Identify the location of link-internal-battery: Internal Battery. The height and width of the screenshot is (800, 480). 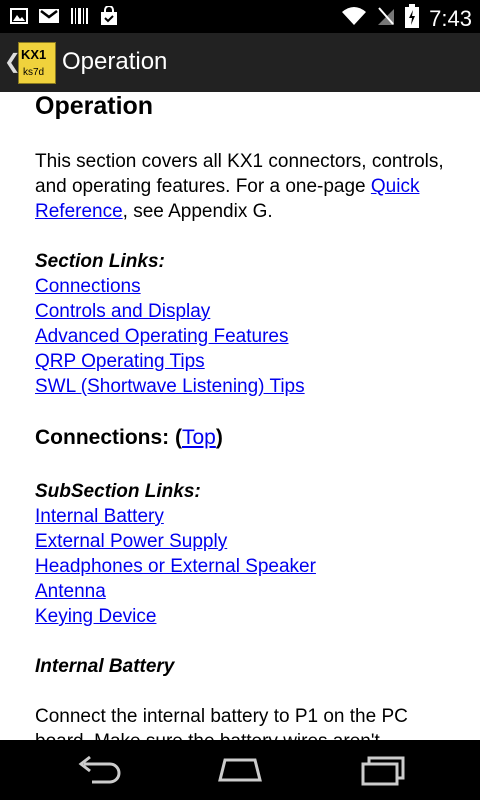
(250, 516).